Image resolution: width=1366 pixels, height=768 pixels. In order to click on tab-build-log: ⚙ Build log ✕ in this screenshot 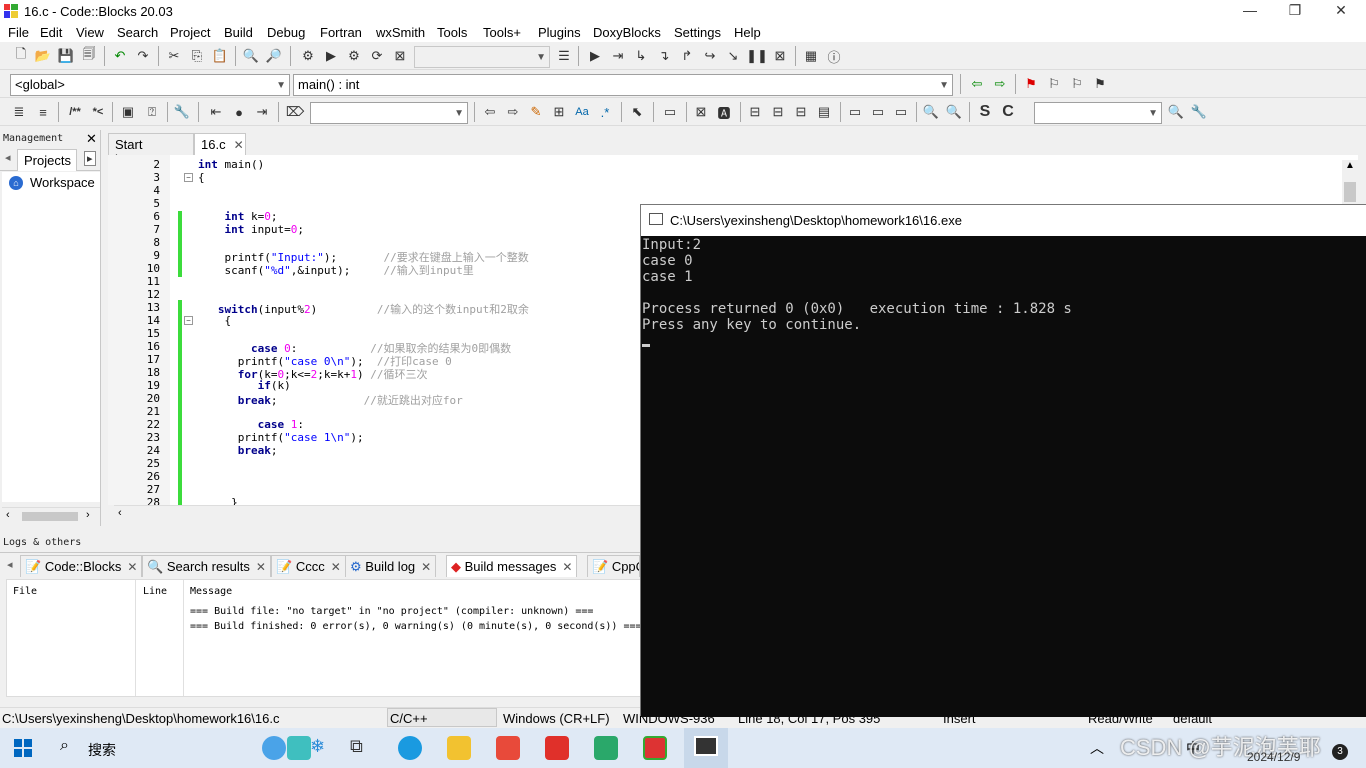, I will do `click(391, 566)`.